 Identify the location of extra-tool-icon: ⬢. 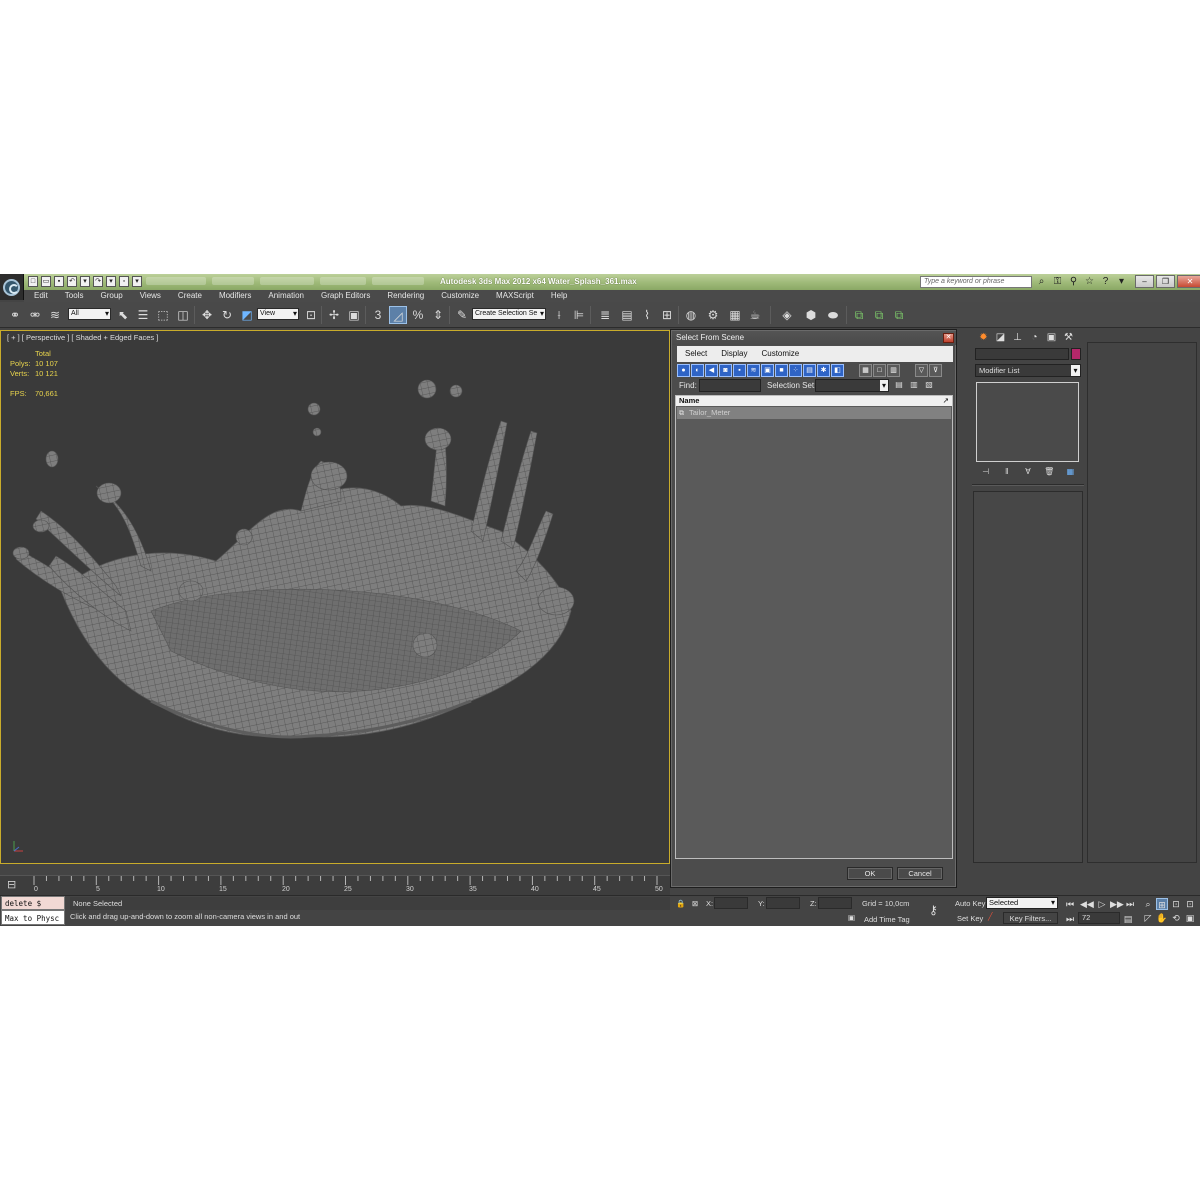
(811, 315).